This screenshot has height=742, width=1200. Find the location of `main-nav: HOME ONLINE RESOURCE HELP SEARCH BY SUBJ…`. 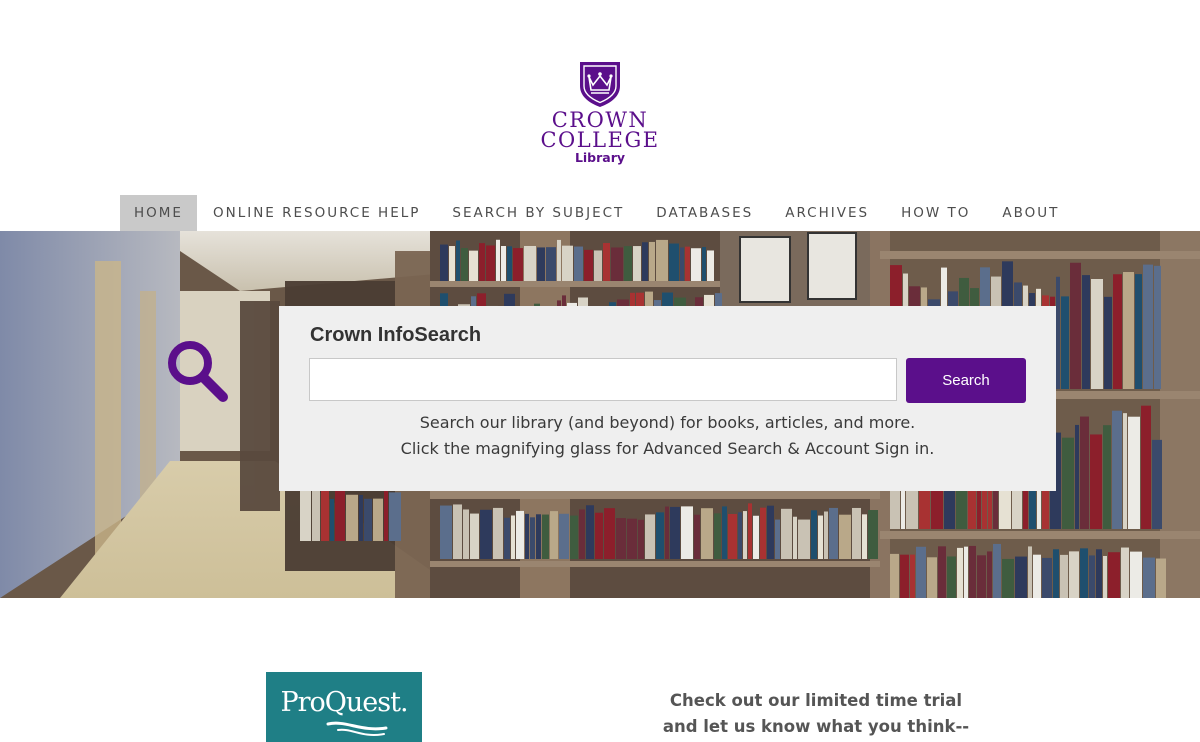

main-nav: HOME ONLINE RESOURCE HELP SEARCH BY SUBJ… is located at coordinates (597, 213).